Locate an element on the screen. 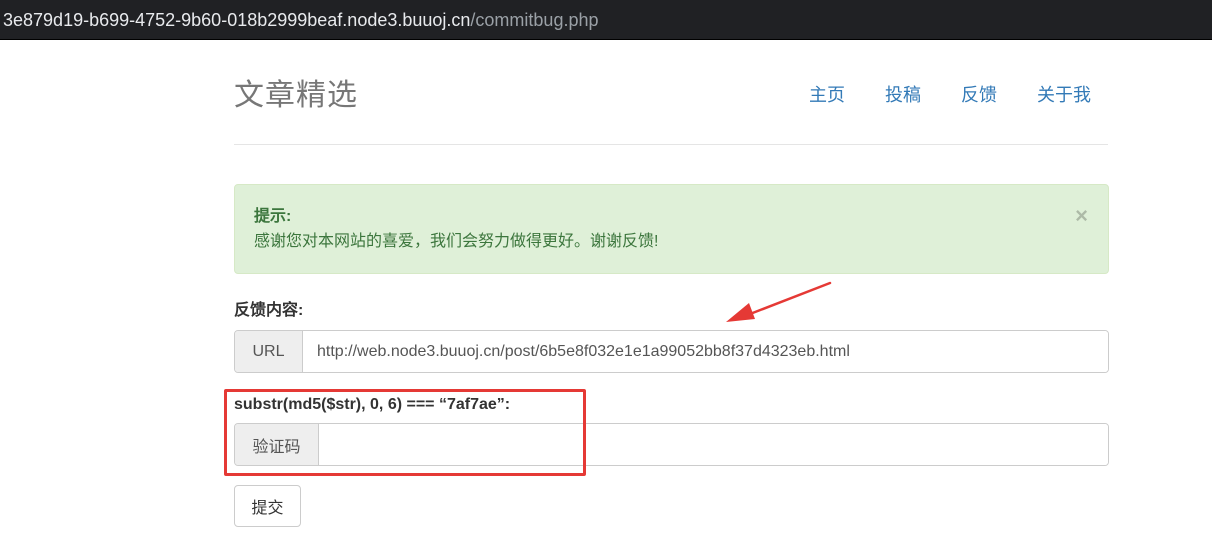  success-alert: 提示: 感谢您对本网站的喜爱，我们会努力做得更好。谢谢反馈! × is located at coordinates (671, 229).